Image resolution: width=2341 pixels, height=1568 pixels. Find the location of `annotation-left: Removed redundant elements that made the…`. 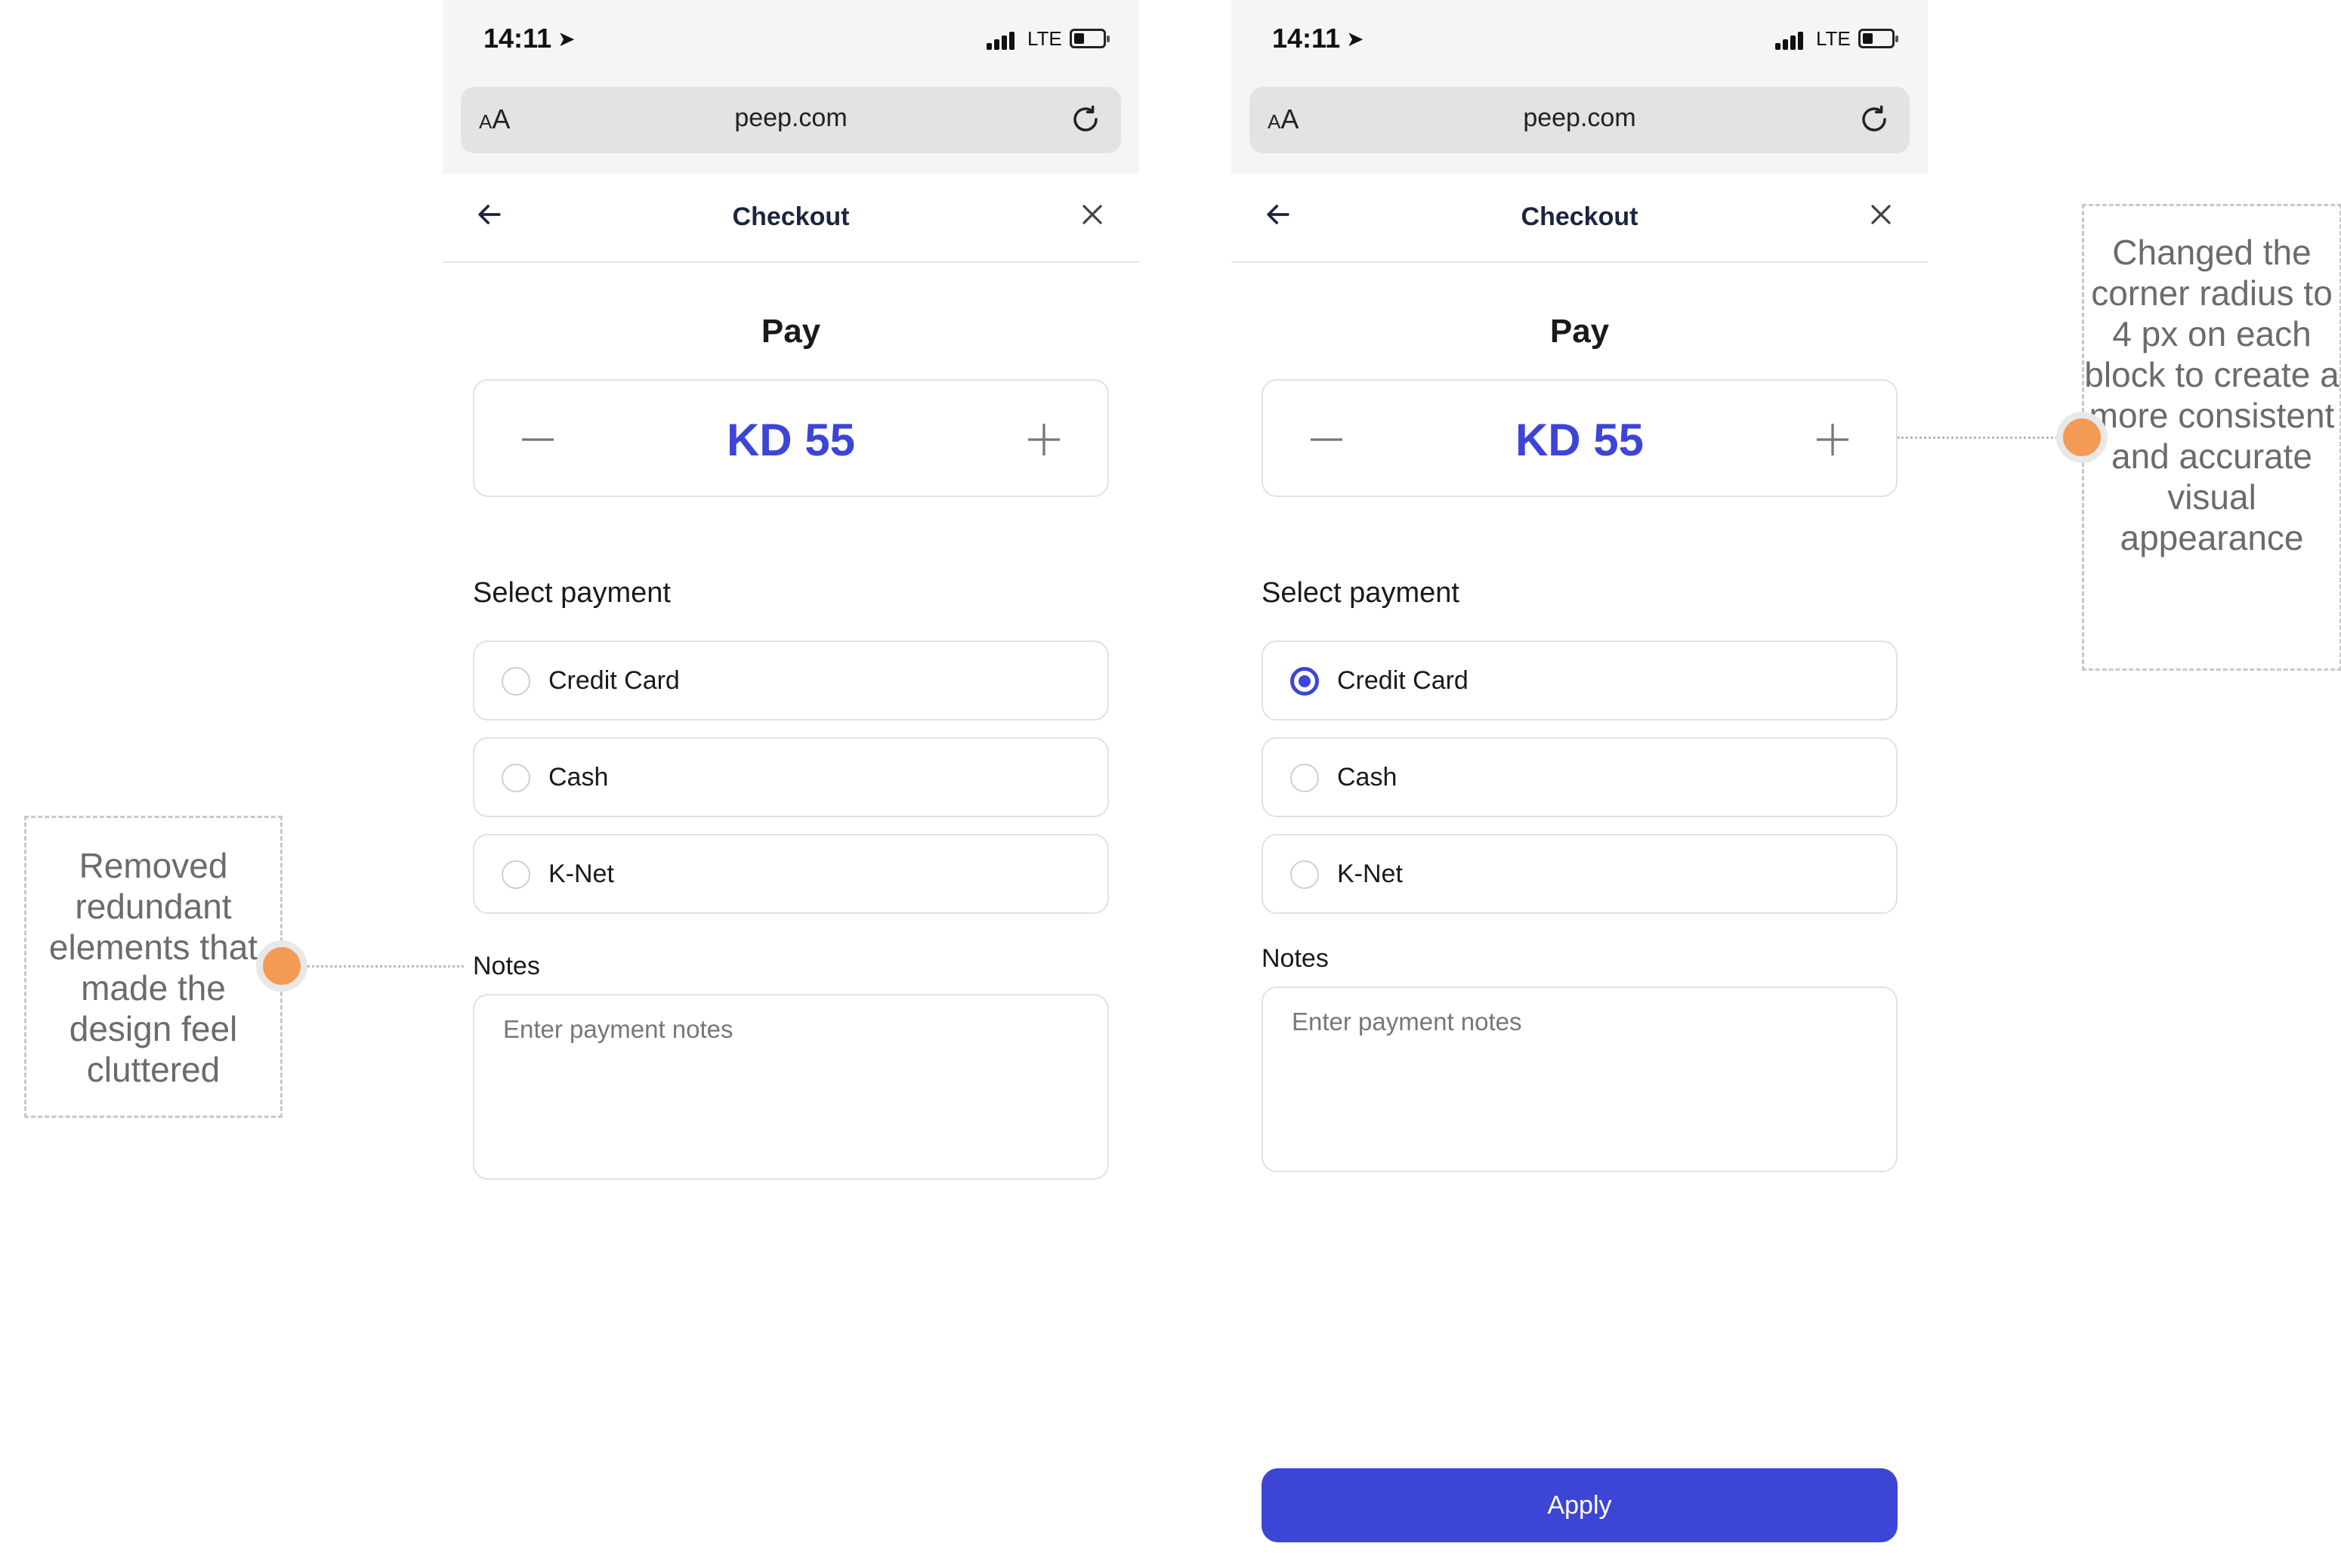

annotation-left: Removed redundant elements that made the… is located at coordinates (153, 967).